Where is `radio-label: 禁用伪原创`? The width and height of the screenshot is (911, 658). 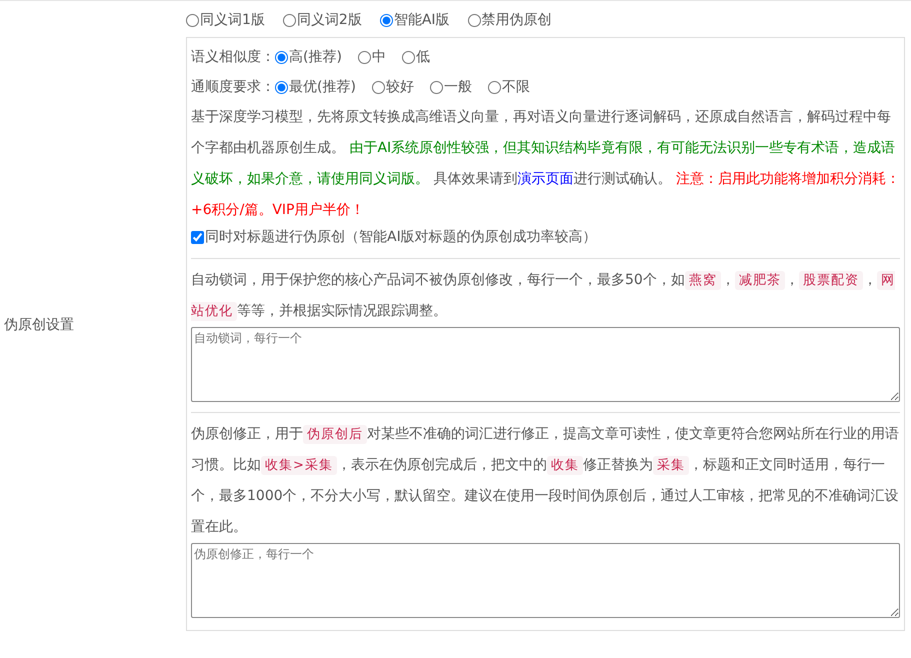
radio-label: 禁用伪原创 is located at coordinates (517, 20).